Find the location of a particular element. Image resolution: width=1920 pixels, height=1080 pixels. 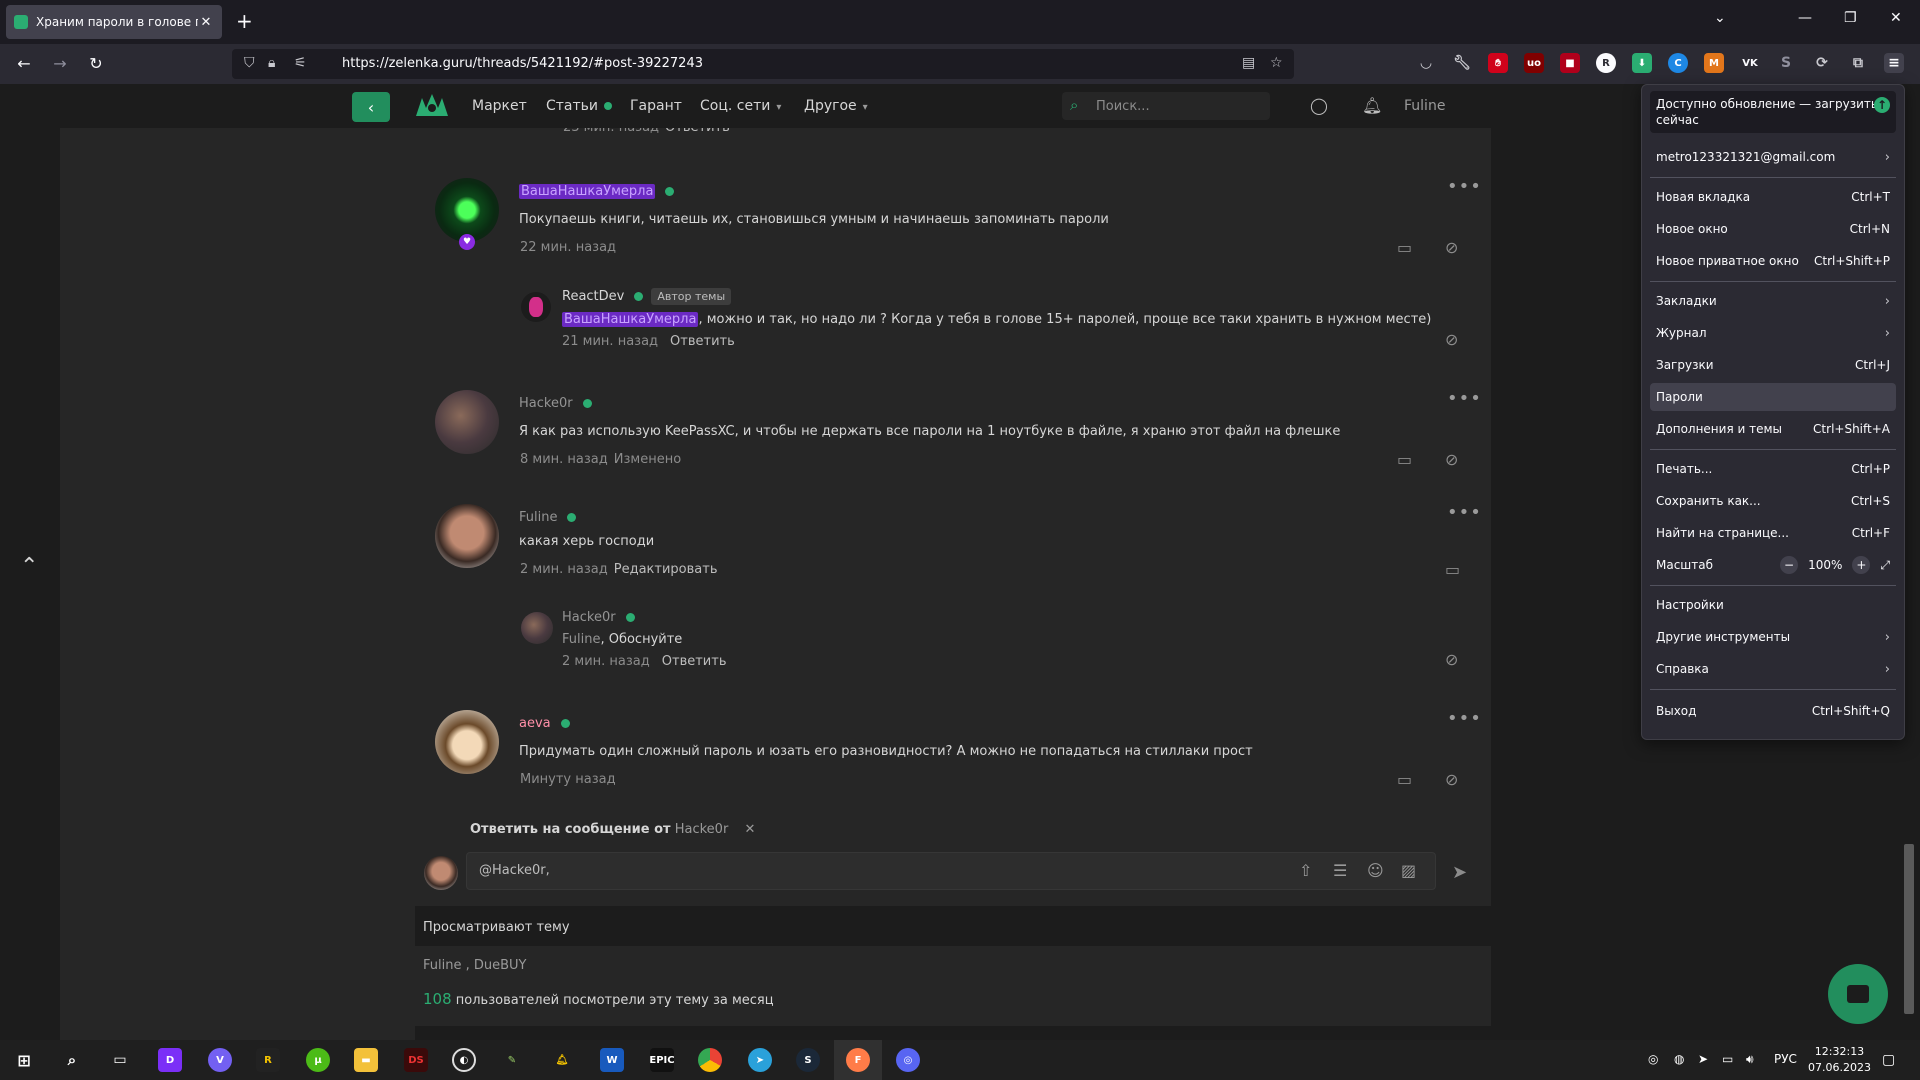

back-button: ‹ is located at coordinates (371, 107).